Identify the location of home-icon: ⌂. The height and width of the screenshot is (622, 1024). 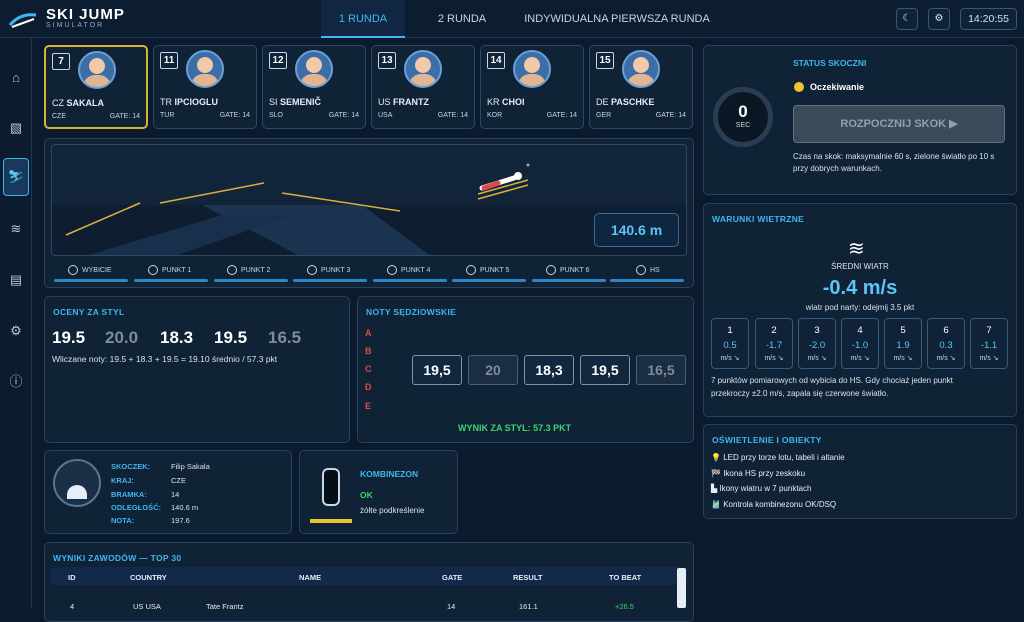
(16, 78).